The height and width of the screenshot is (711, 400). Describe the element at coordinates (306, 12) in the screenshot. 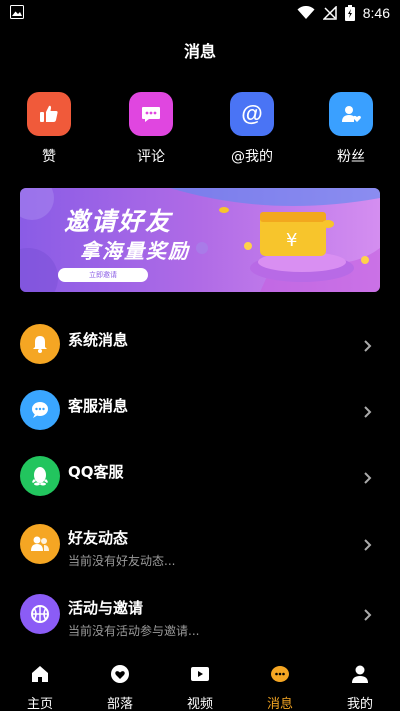

I see `wifi-icon` at that location.